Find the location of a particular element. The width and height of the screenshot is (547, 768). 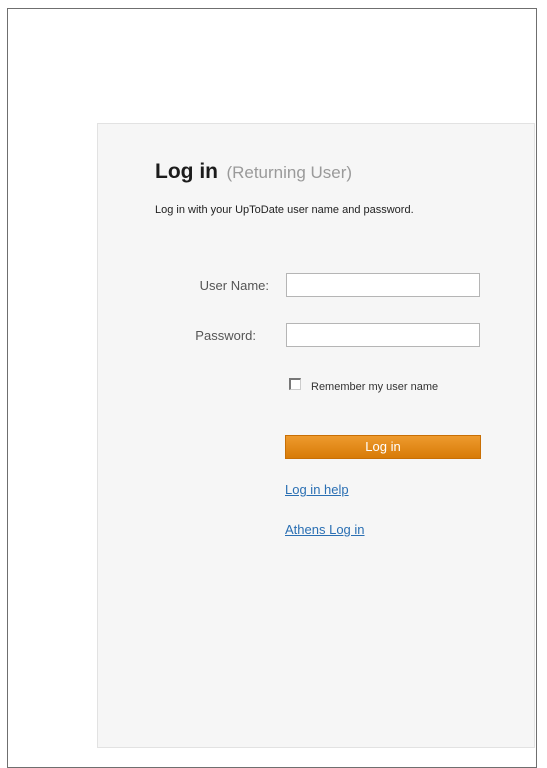

page-title: Log in is located at coordinates (186, 171).